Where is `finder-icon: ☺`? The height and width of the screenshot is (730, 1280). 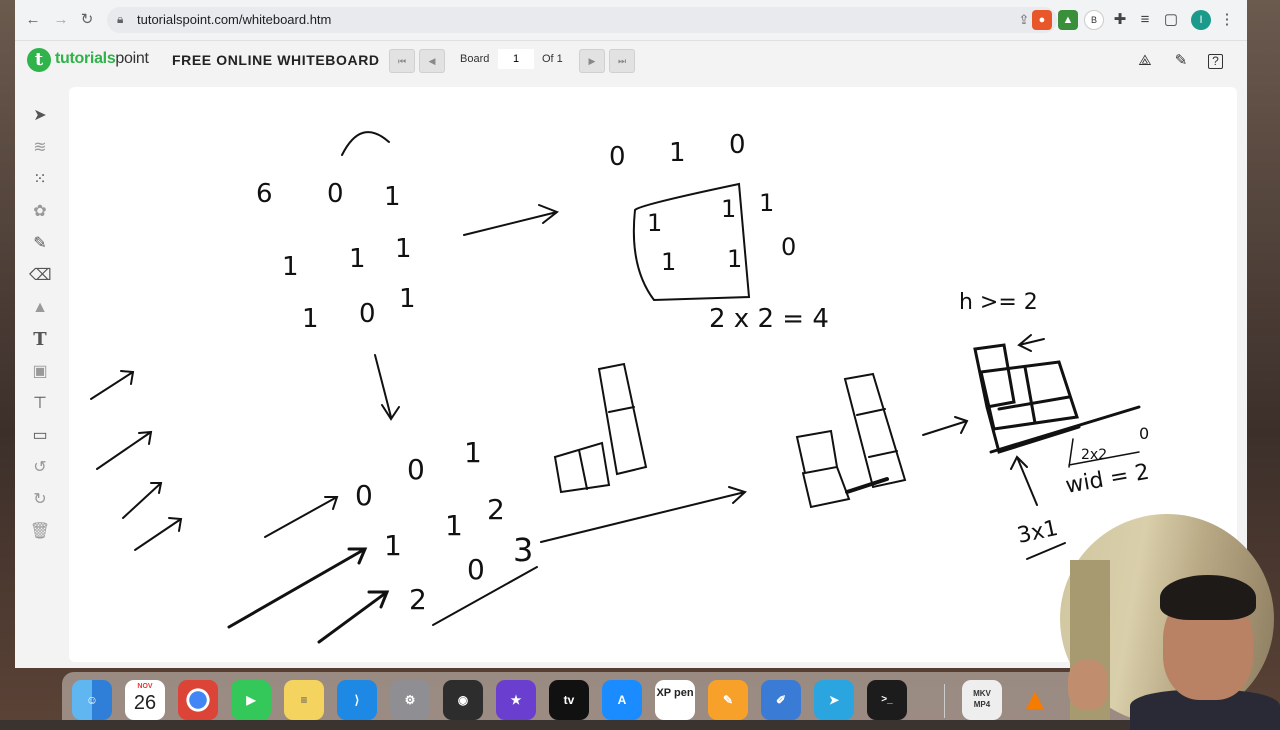 finder-icon: ☺ is located at coordinates (92, 700).